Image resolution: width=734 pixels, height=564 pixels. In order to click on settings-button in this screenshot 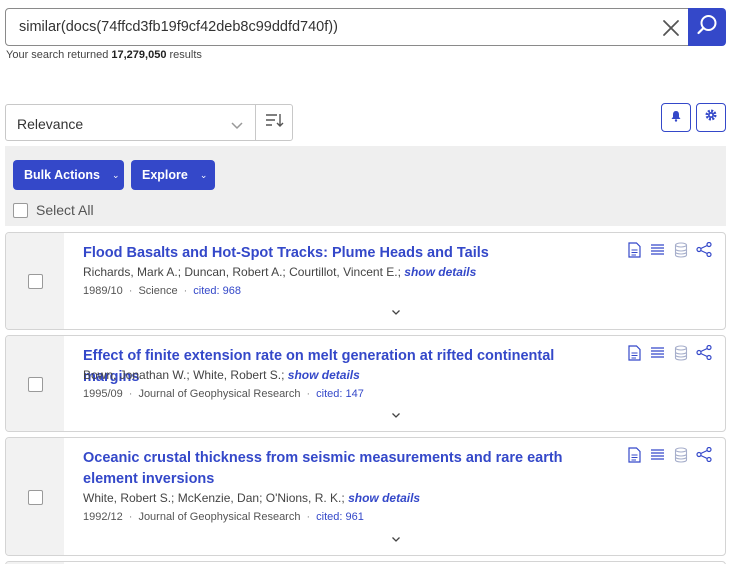, I will do `click(711, 117)`.